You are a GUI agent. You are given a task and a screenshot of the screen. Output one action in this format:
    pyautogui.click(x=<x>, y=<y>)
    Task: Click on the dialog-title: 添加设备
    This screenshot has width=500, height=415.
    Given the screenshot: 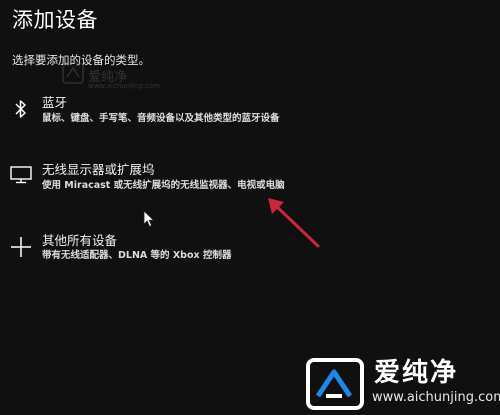 What is the action you would take?
    pyautogui.click(x=55, y=20)
    